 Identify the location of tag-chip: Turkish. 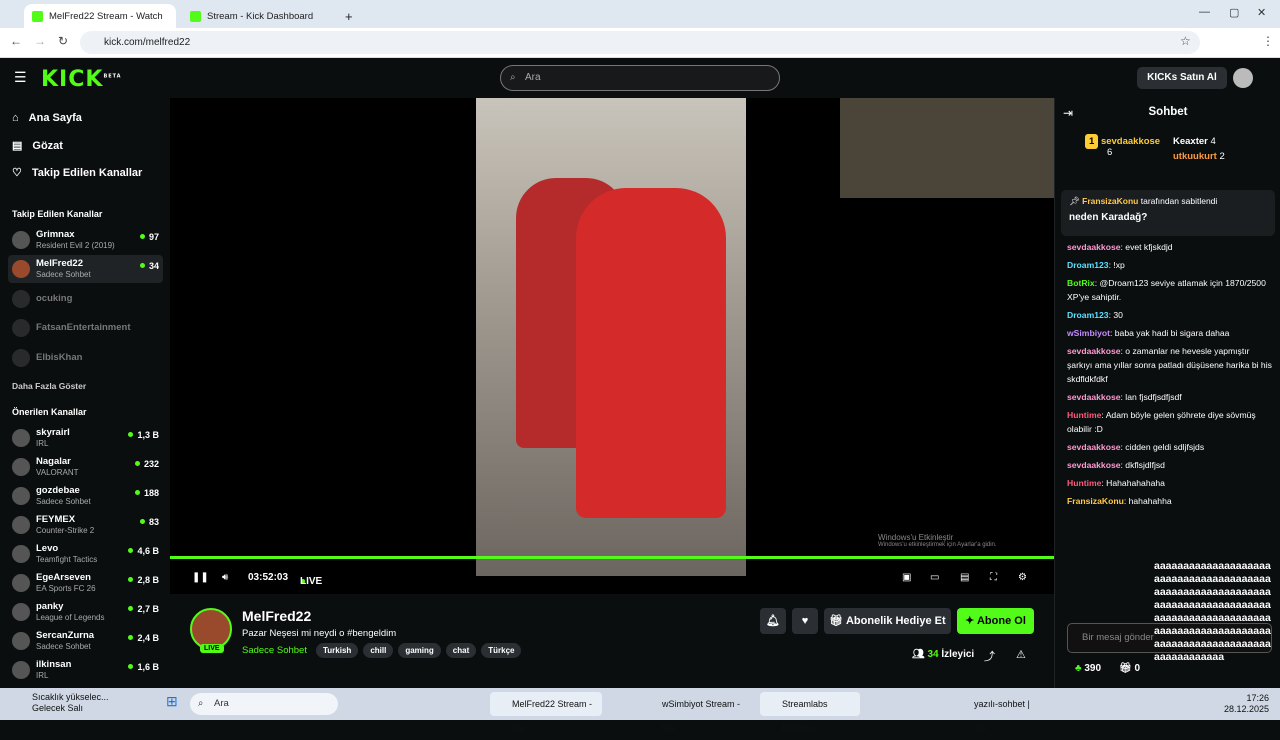
(337, 650).